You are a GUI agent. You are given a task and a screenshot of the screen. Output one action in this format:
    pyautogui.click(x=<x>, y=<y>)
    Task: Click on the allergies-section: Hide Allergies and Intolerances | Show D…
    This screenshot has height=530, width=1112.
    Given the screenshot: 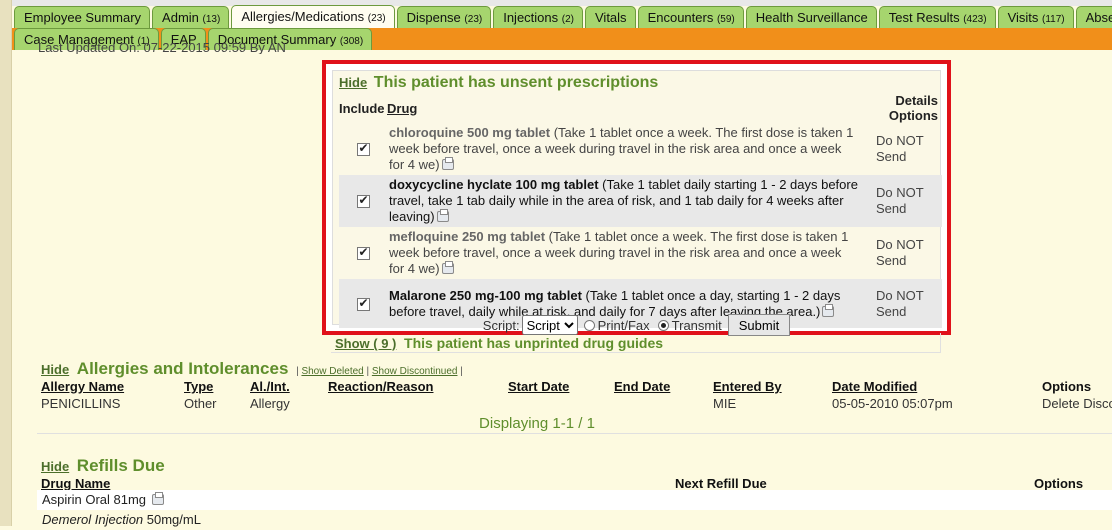 What is the action you would take?
    pyautogui.click(x=574, y=396)
    